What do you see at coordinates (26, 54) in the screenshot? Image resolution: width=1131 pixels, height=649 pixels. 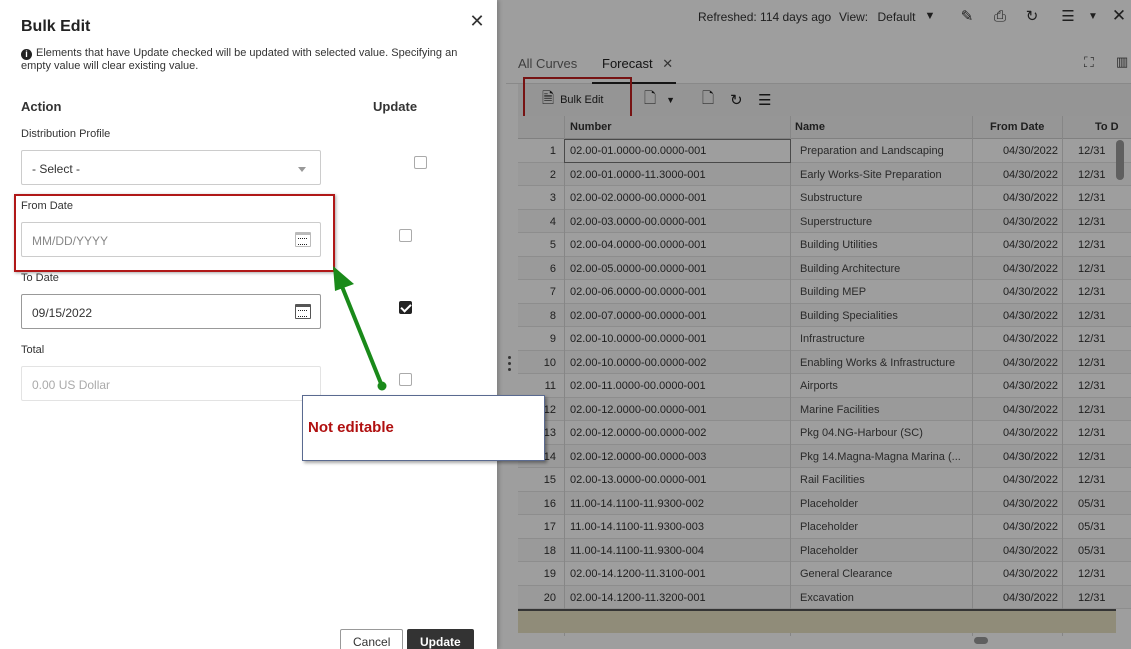 I see `info-icon: i` at bounding box center [26, 54].